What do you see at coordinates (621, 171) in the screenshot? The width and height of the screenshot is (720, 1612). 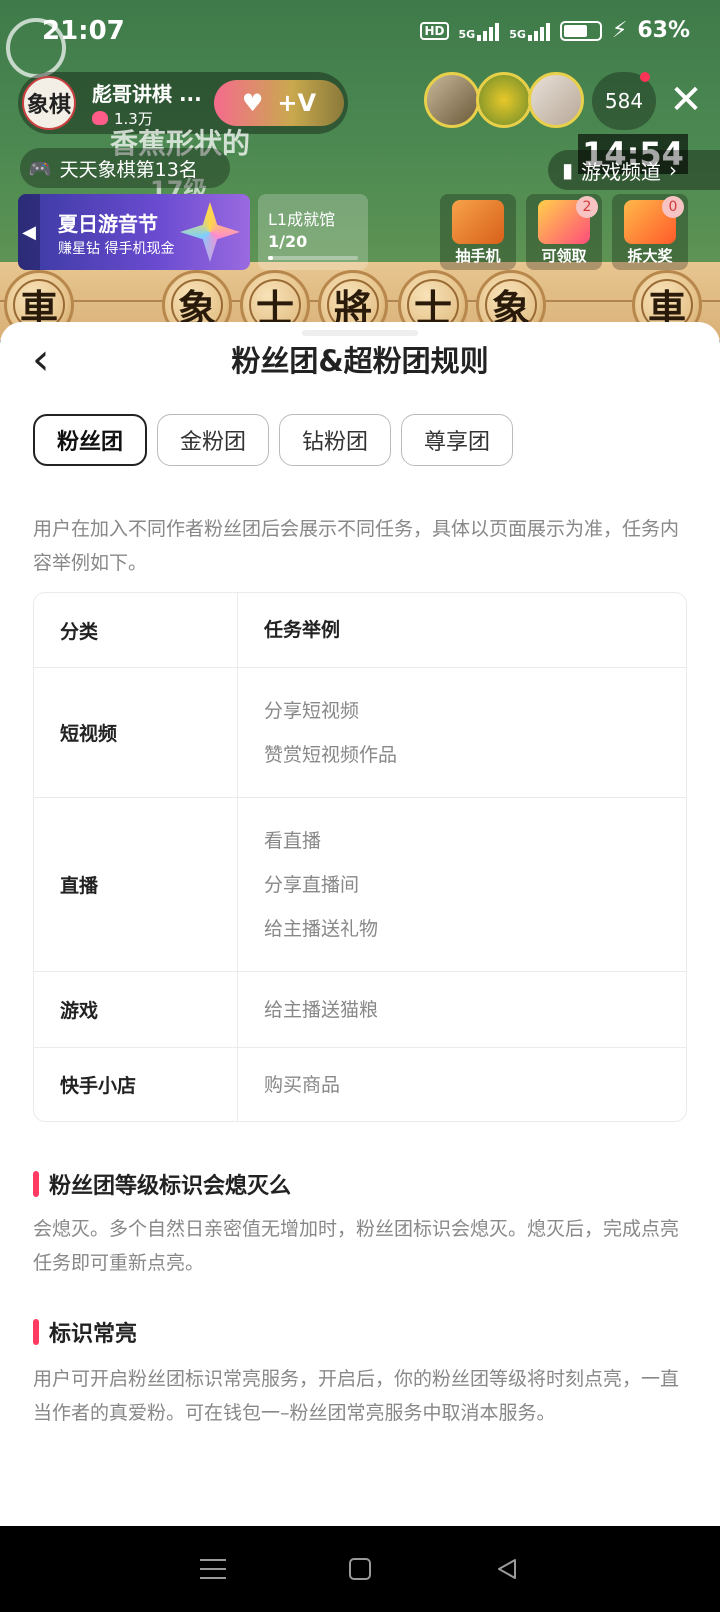 I see `game-channel-label: 游戏频道` at bounding box center [621, 171].